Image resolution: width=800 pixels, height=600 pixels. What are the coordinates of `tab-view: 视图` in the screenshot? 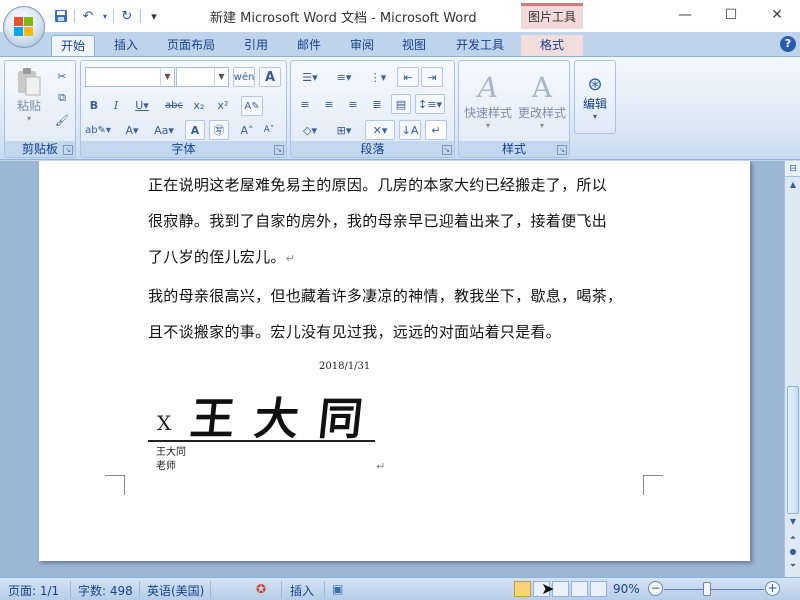 It's located at (414, 45).